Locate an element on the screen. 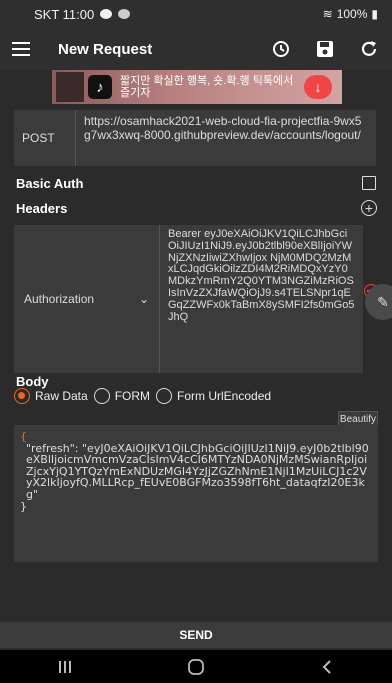  app-notification-icon is located at coordinates (124, 14).